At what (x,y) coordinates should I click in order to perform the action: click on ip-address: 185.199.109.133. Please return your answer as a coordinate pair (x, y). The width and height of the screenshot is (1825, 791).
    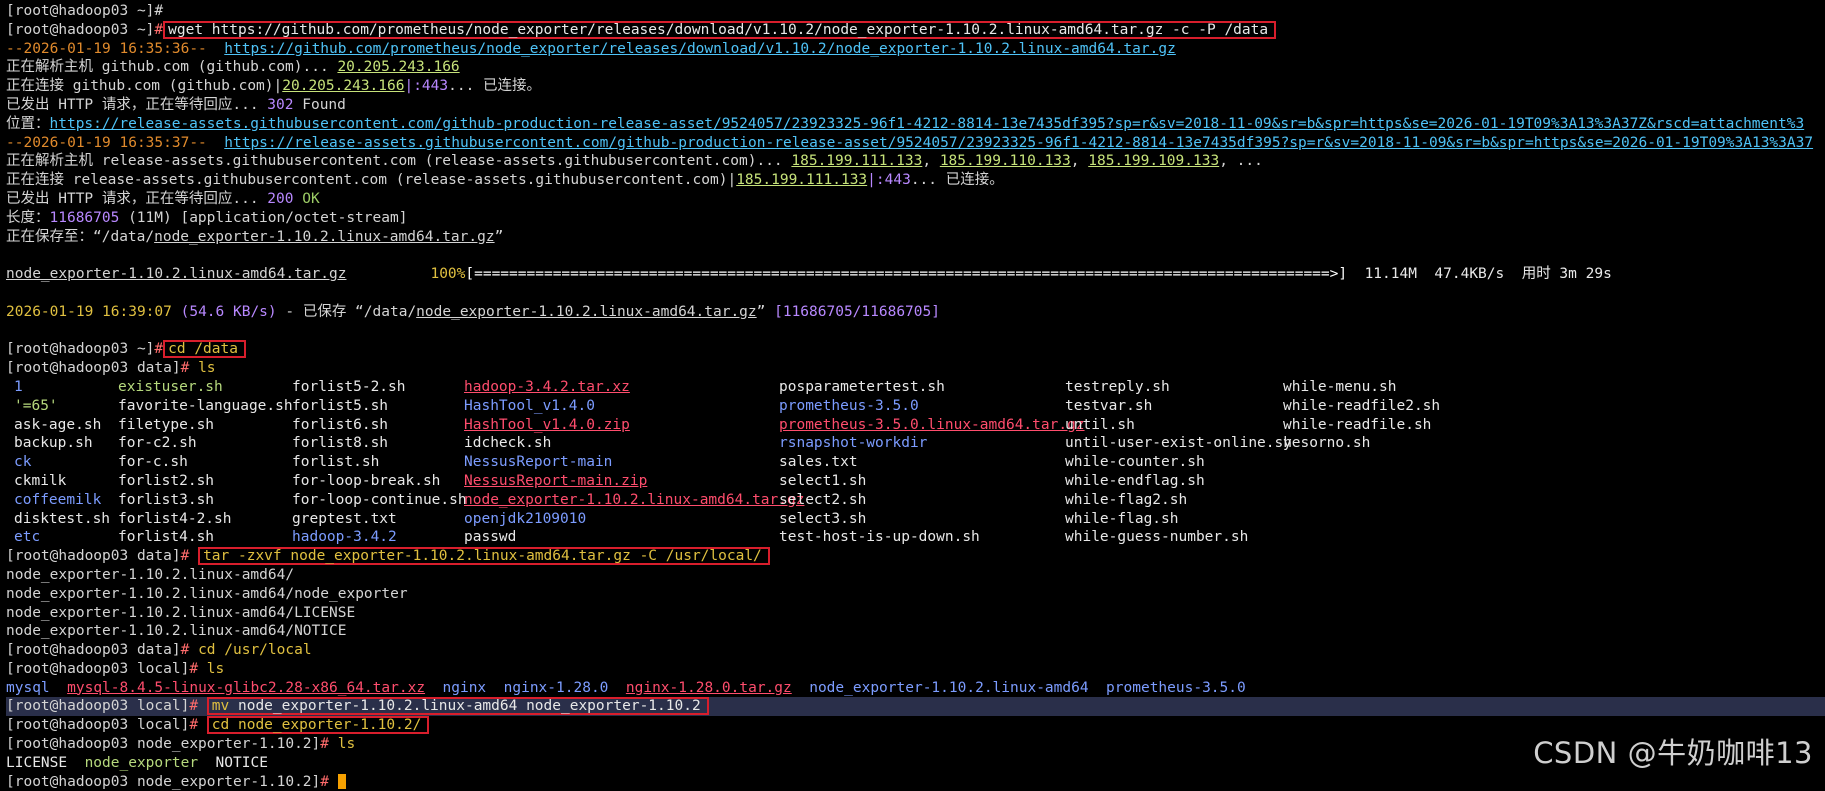
    Looking at the image, I should click on (1154, 161).